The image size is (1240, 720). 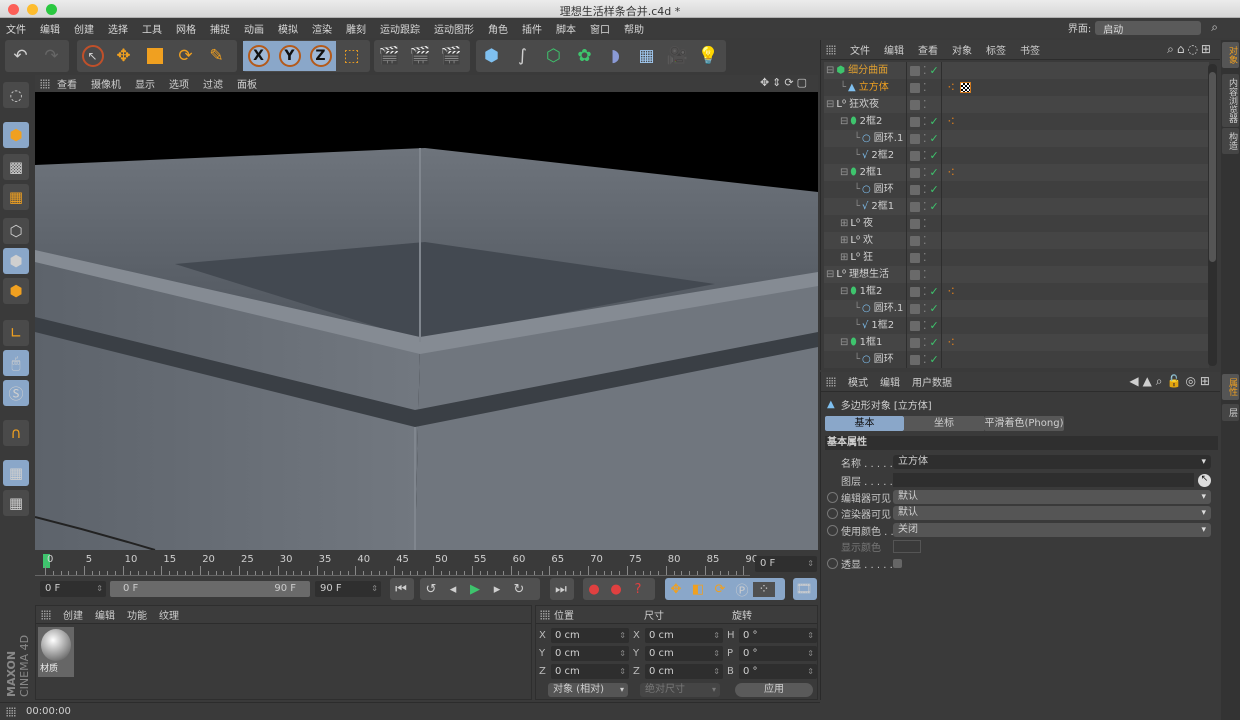 I want to click on object-row: ⊟ ⬮ 2框2 ⁚ ✓ ⁖, so click(x=1016, y=121).